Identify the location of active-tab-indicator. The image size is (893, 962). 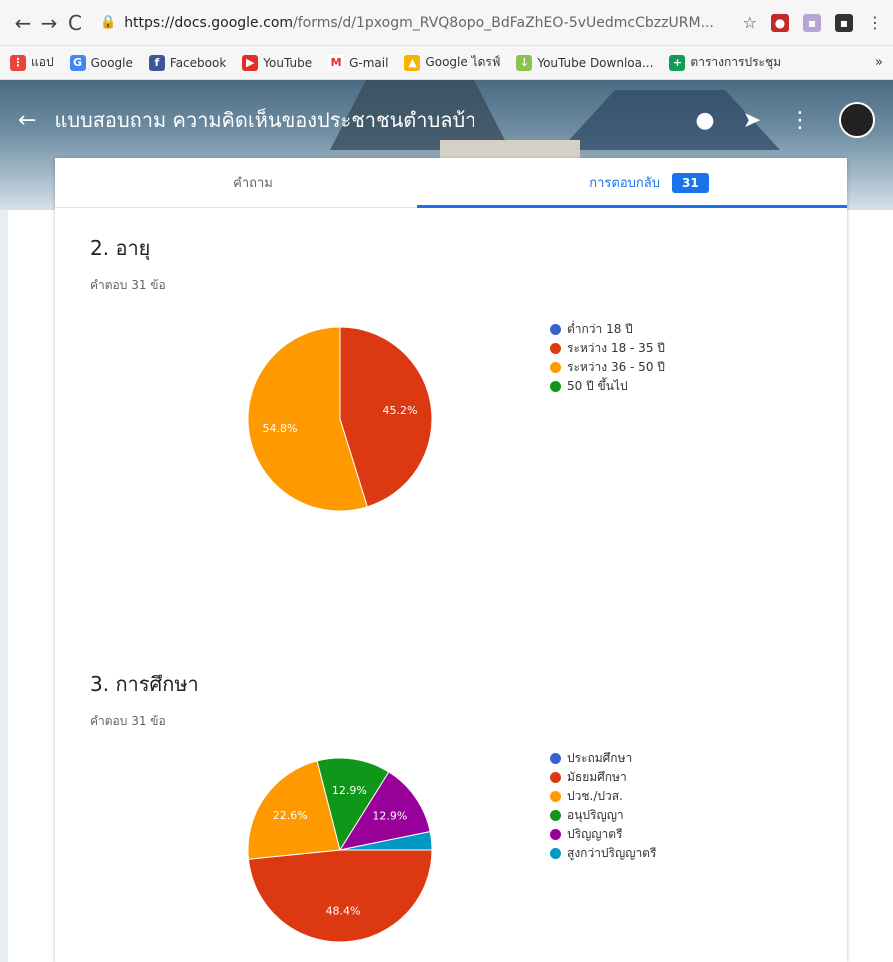
(632, 206).